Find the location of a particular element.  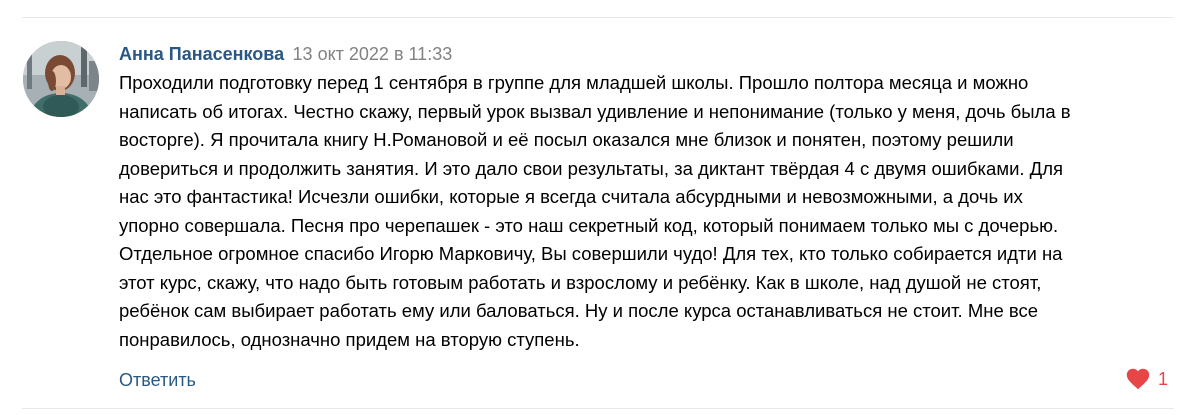

author-avatar is located at coordinates (61, 79).